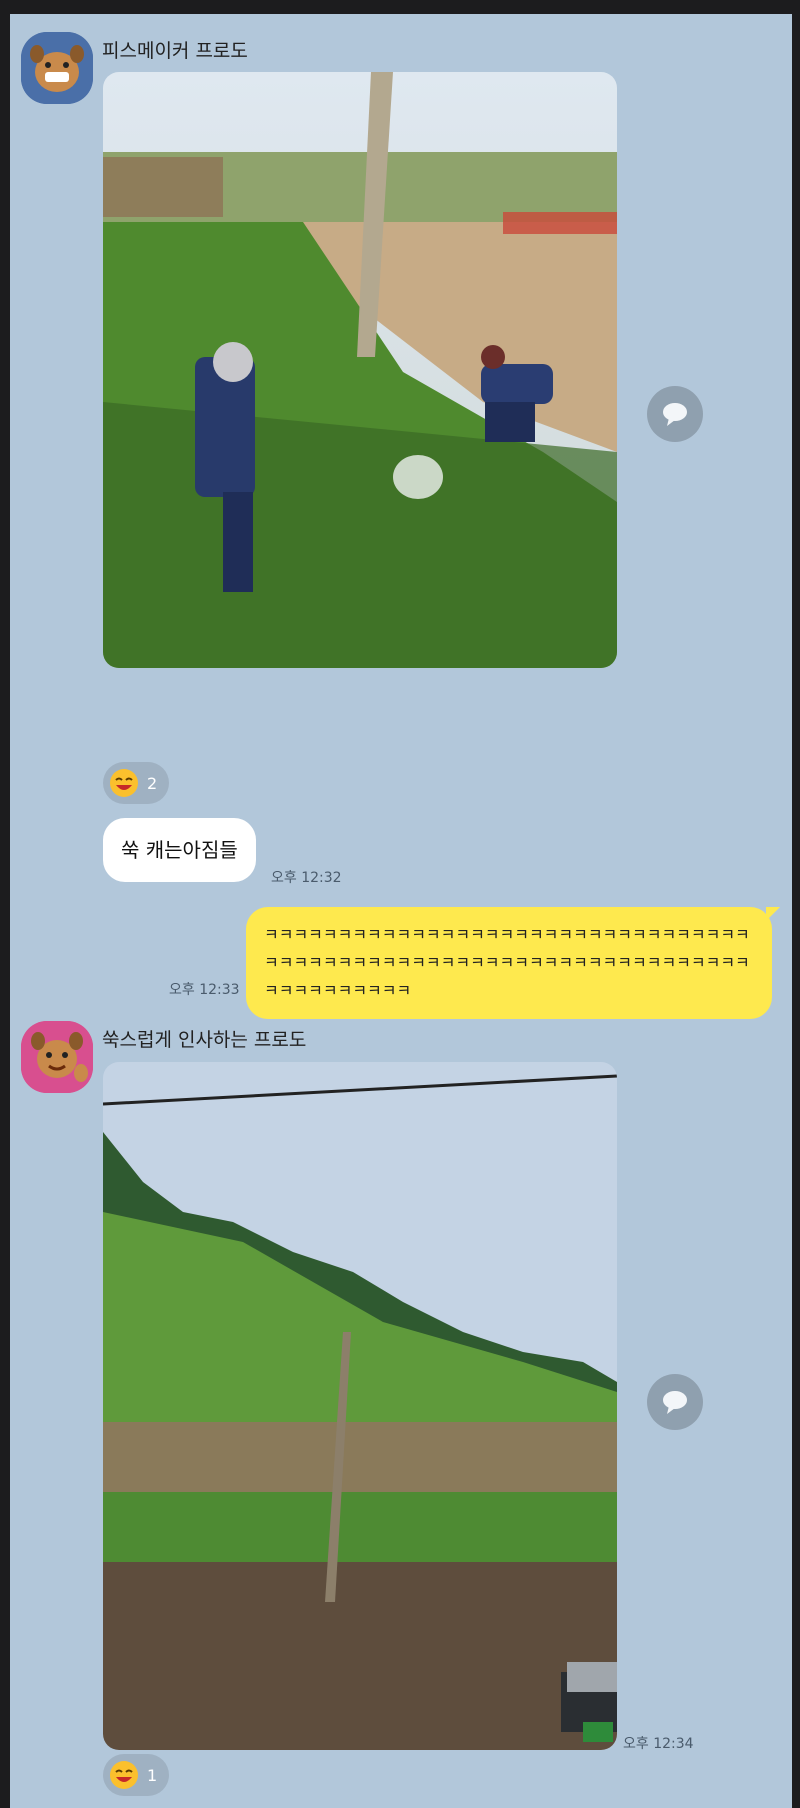 This screenshot has height=1808, width=800. What do you see at coordinates (658, 1744) in the screenshot?
I see `message-time: 오후 12:34` at bounding box center [658, 1744].